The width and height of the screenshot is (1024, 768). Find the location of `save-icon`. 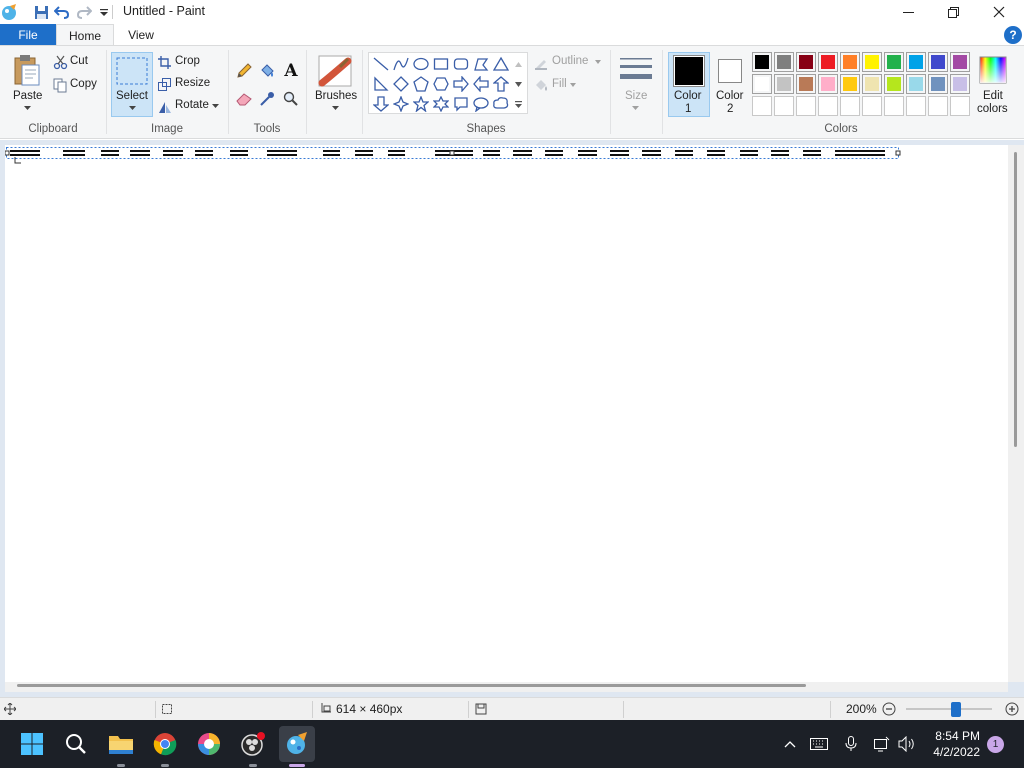

save-icon is located at coordinates (41, 12).